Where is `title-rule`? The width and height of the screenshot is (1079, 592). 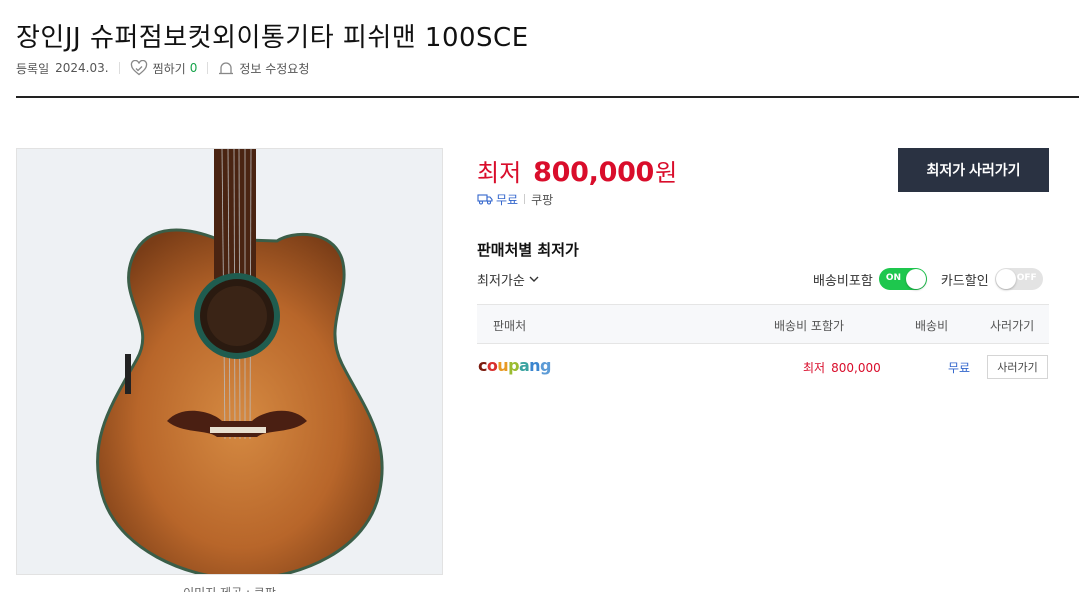
title-rule is located at coordinates (547, 97).